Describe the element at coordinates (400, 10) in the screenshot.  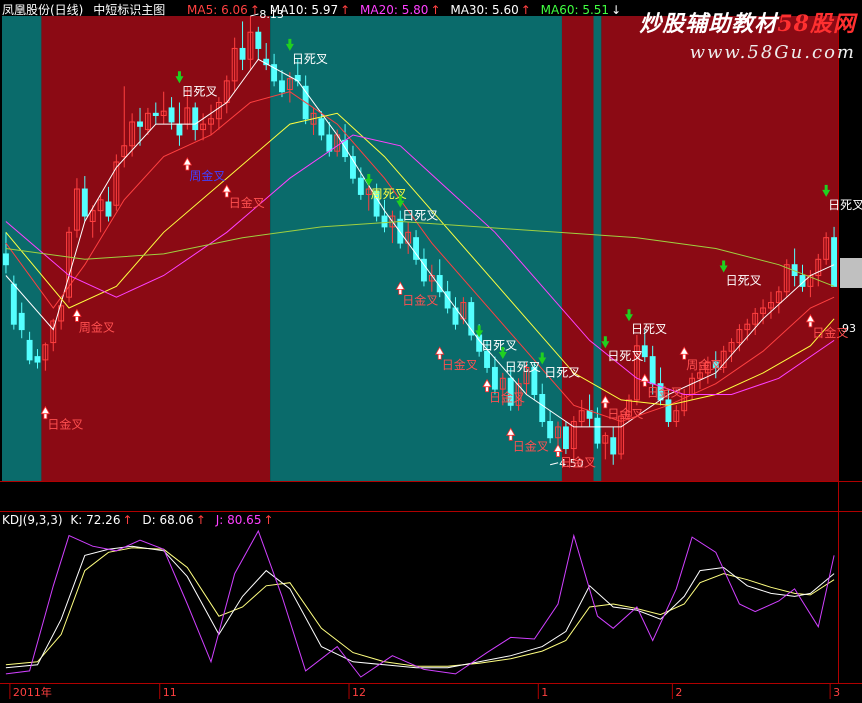
I see `ma20-label: MA20: 5.80 ↑` at that location.